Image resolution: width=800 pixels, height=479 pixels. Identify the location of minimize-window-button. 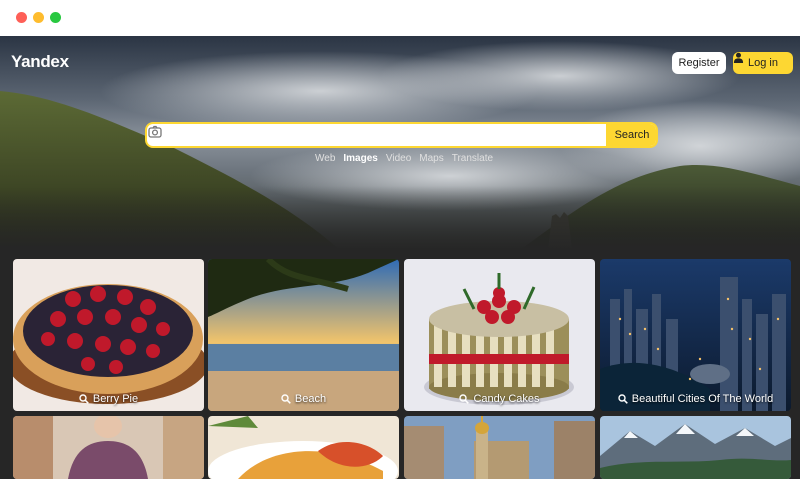
(38, 17).